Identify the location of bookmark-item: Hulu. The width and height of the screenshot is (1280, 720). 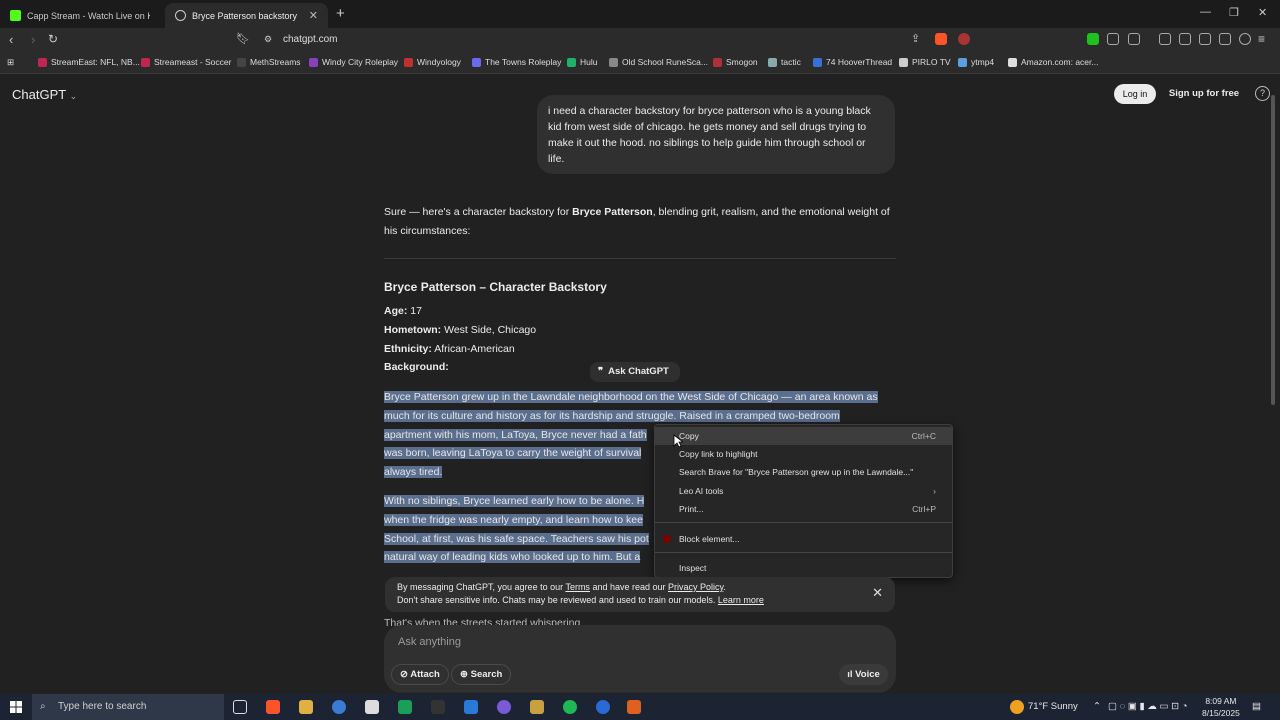
(582, 62).